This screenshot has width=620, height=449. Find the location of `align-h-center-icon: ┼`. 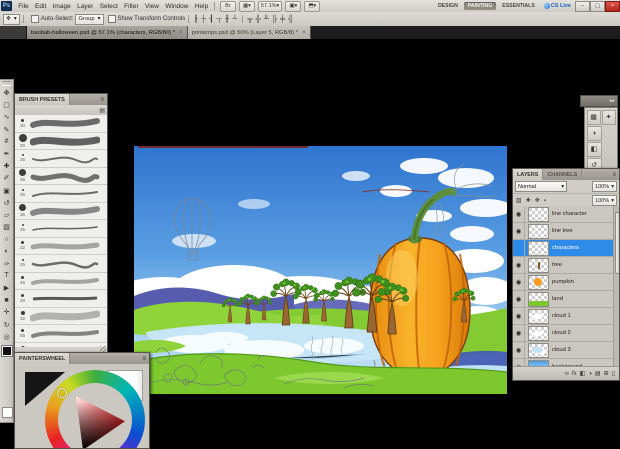

align-h-center-icon: ┼ is located at coordinates (204, 19).